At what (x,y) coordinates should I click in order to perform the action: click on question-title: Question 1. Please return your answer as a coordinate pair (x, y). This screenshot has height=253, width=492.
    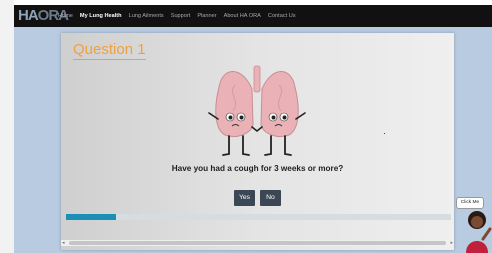
    Looking at the image, I should click on (109, 50).